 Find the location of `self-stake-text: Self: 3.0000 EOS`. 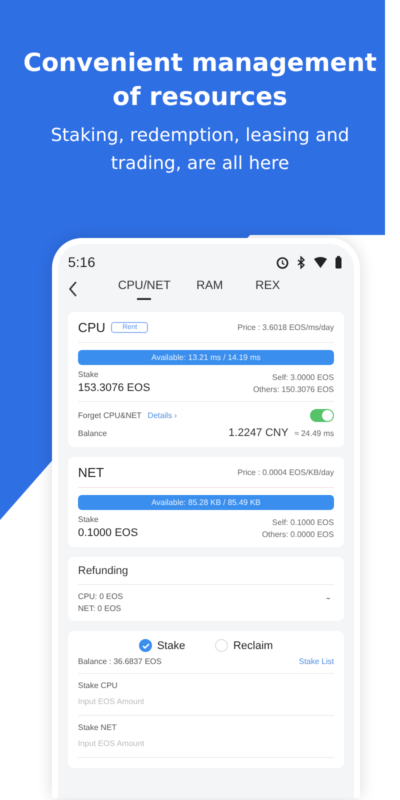

self-stake-text: Self: 3.0000 EOS is located at coordinates (303, 377).